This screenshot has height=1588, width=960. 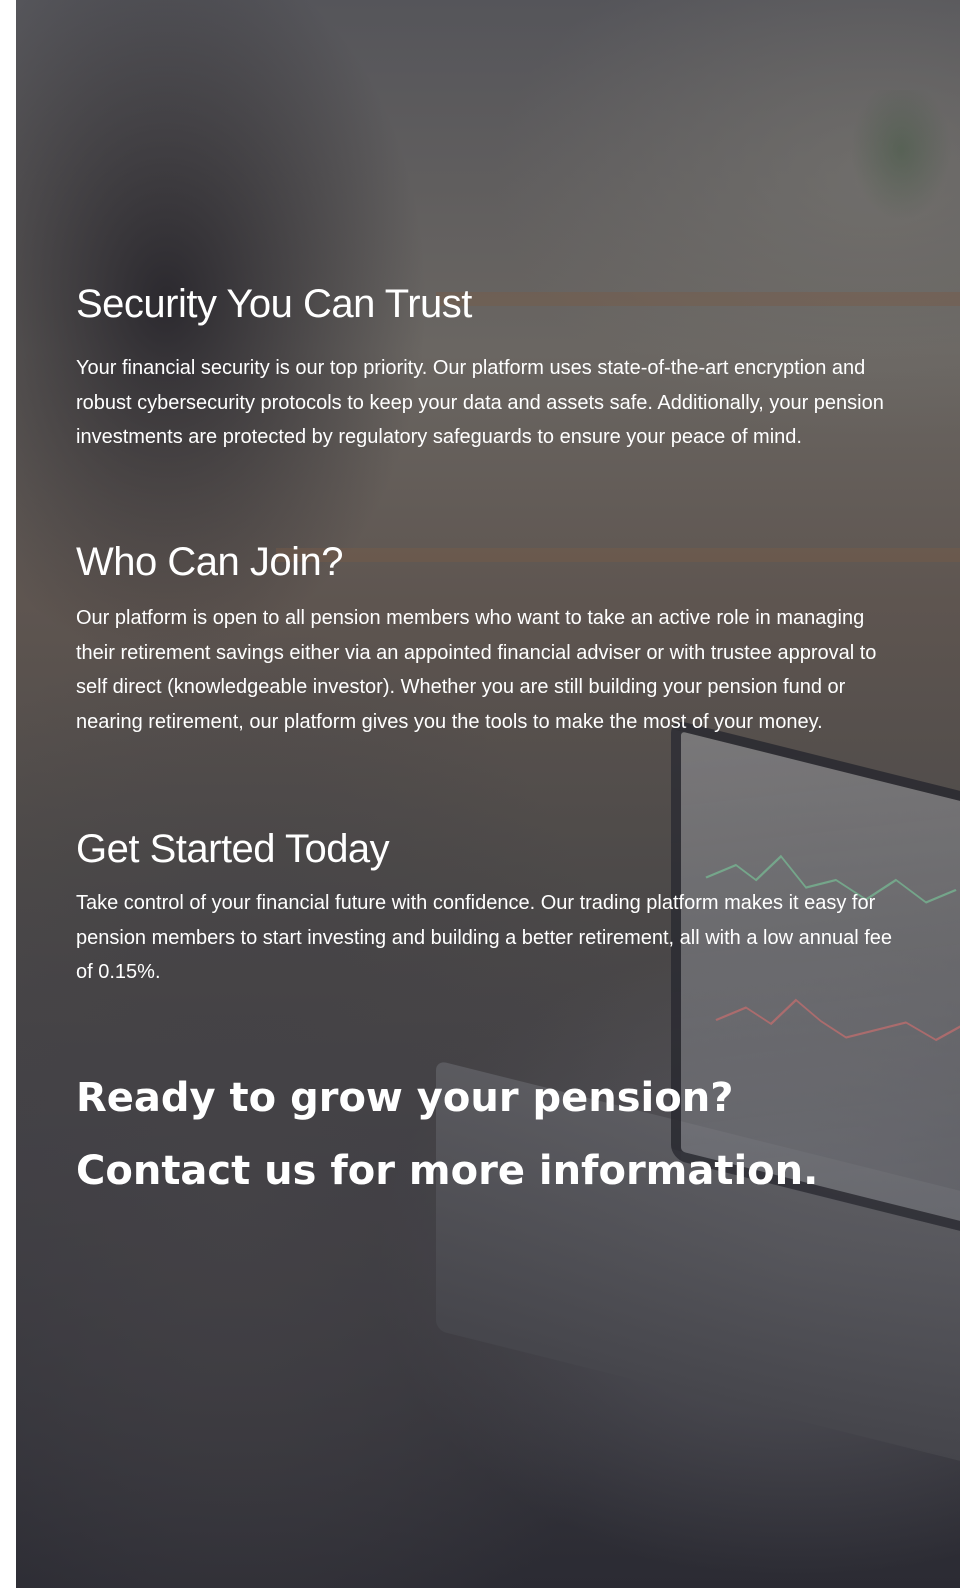 What do you see at coordinates (901, 180) in the screenshot?
I see `background-plant` at bounding box center [901, 180].